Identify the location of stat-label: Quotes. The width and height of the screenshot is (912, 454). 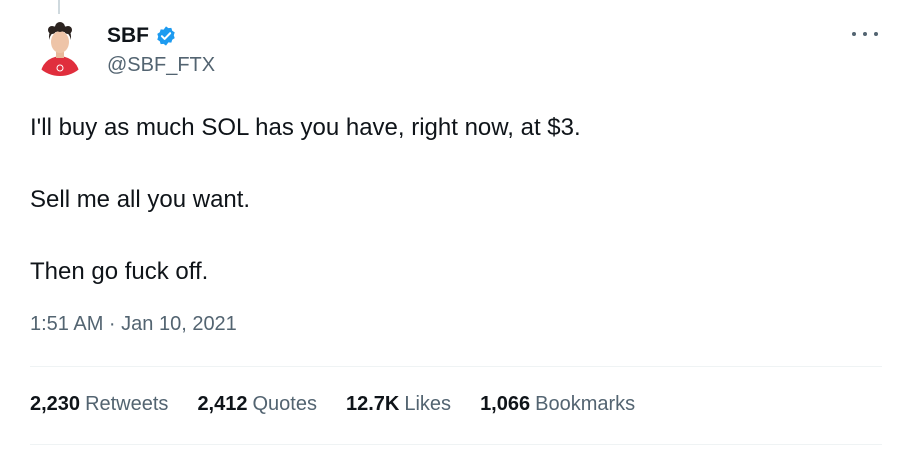
(284, 404).